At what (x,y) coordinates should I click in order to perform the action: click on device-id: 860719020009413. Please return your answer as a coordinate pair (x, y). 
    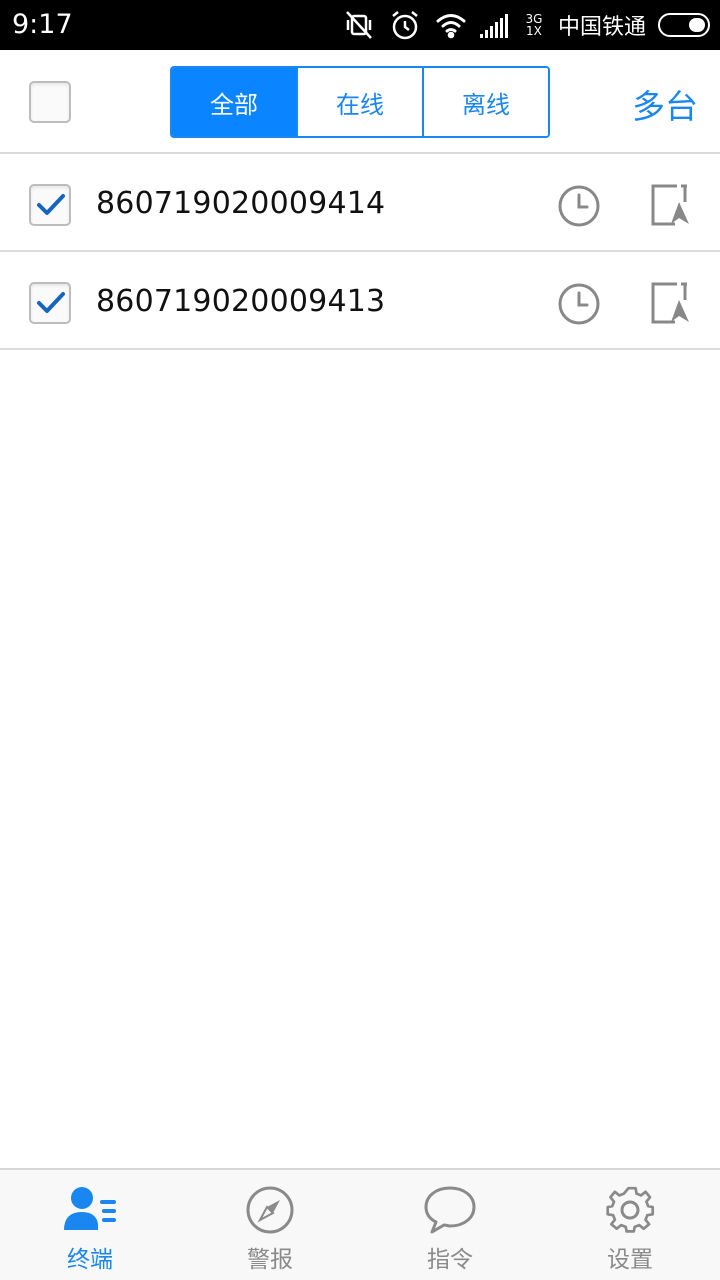
    Looking at the image, I should click on (241, 301).